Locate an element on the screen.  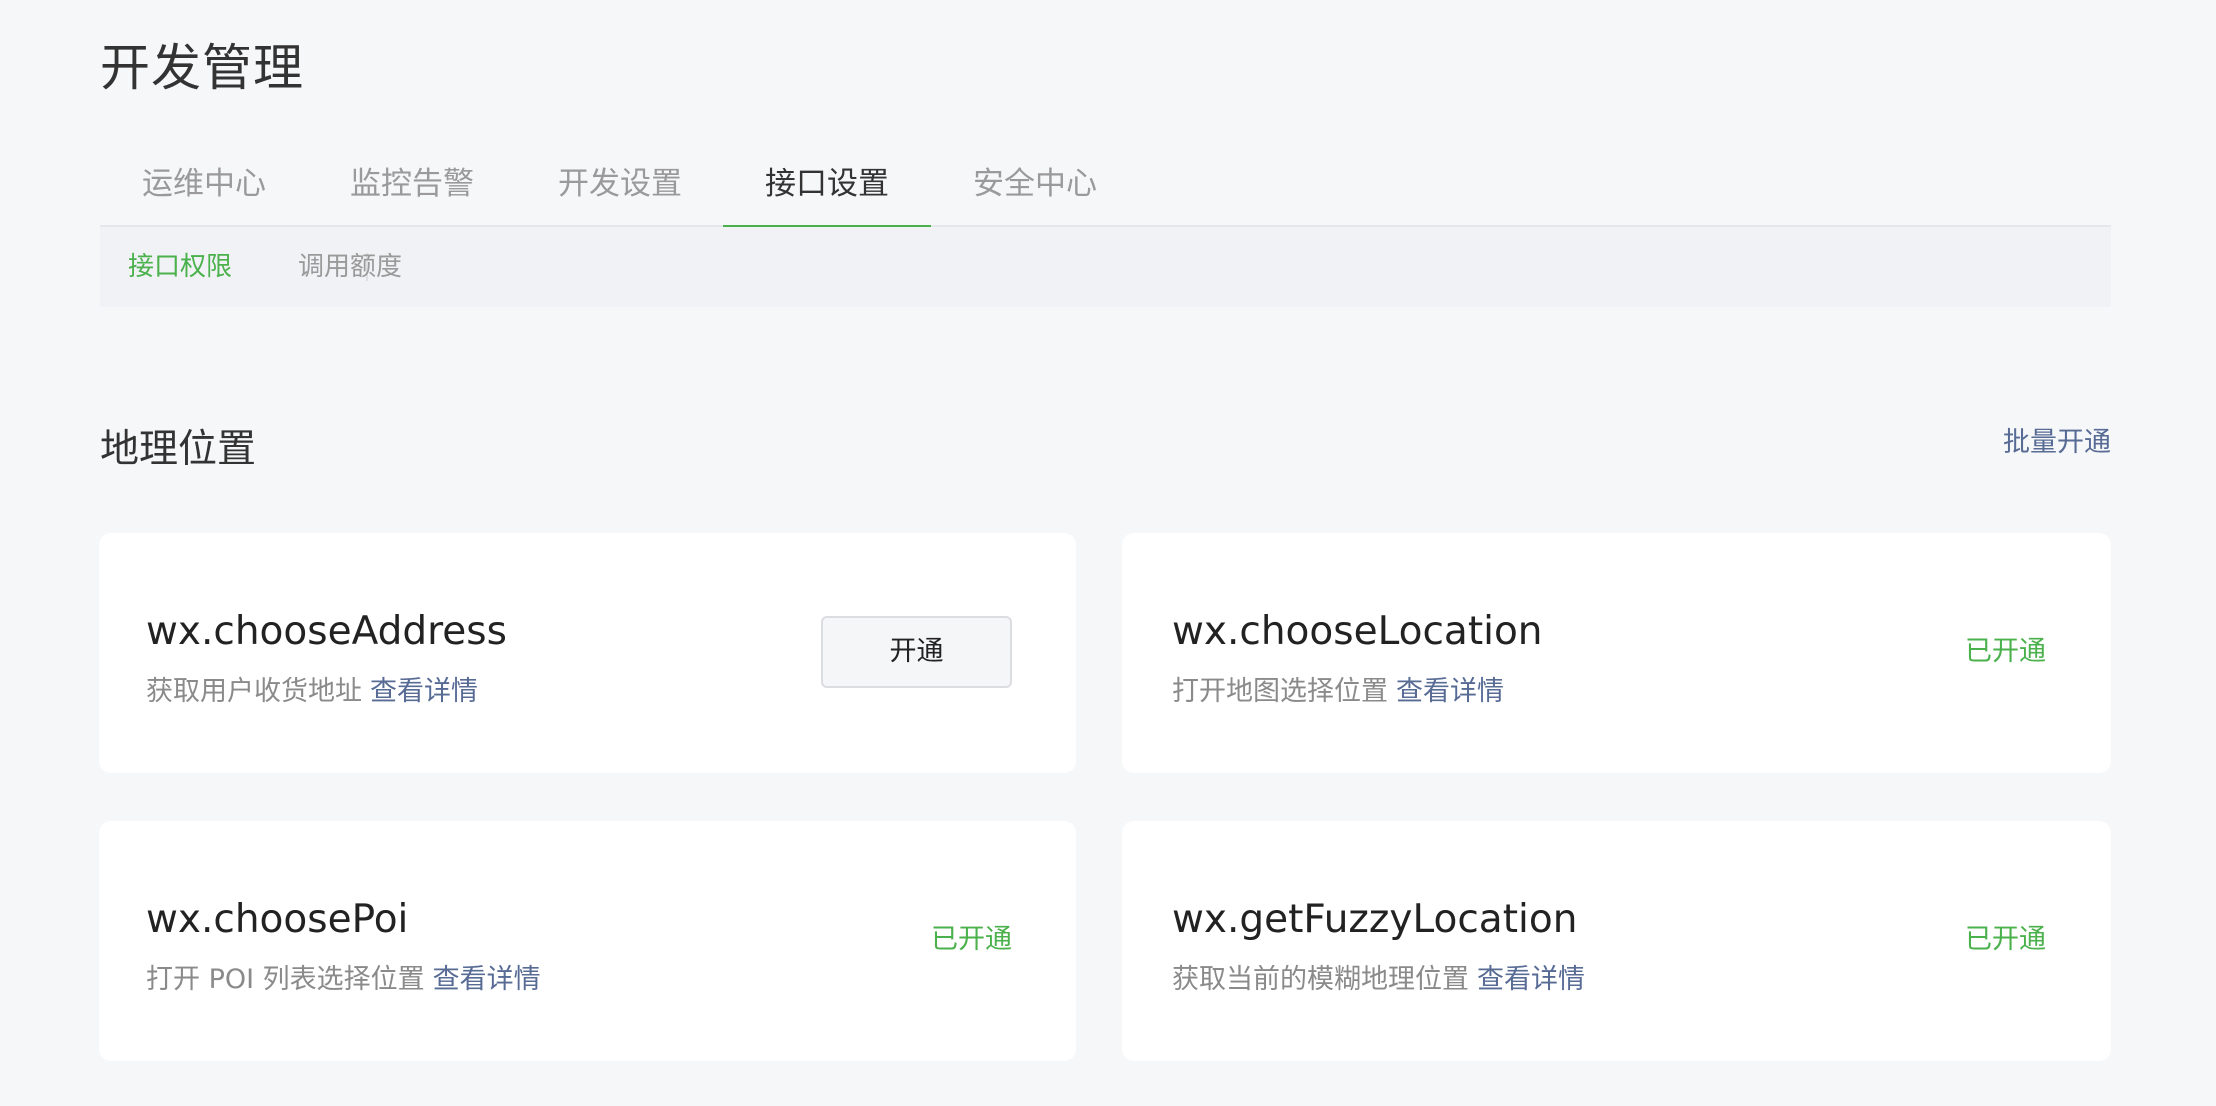
subnav-item-call-quota: 调用额度 is located at coordinates (350, 267).